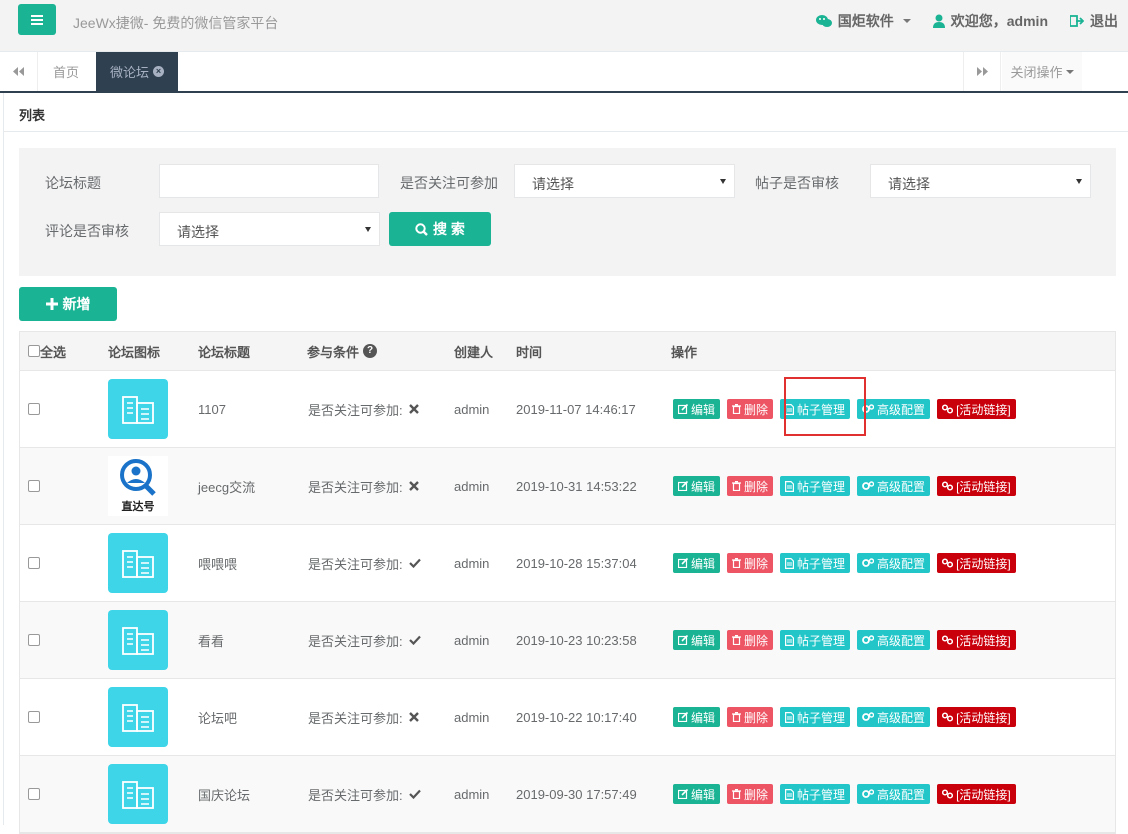 The image size is (1128, 834). I want to click on follow-select: 请选择, so click(624, 181).